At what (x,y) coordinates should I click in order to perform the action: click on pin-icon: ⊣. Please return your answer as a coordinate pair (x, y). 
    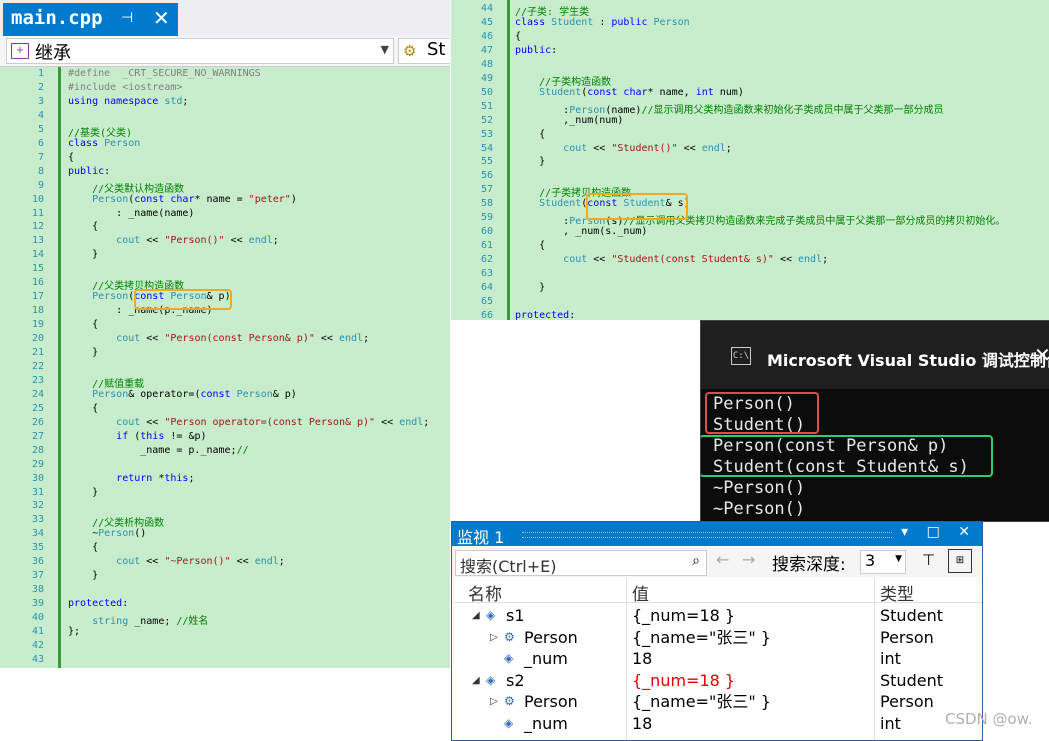
    Looking at the image, I should click on (127, 18).